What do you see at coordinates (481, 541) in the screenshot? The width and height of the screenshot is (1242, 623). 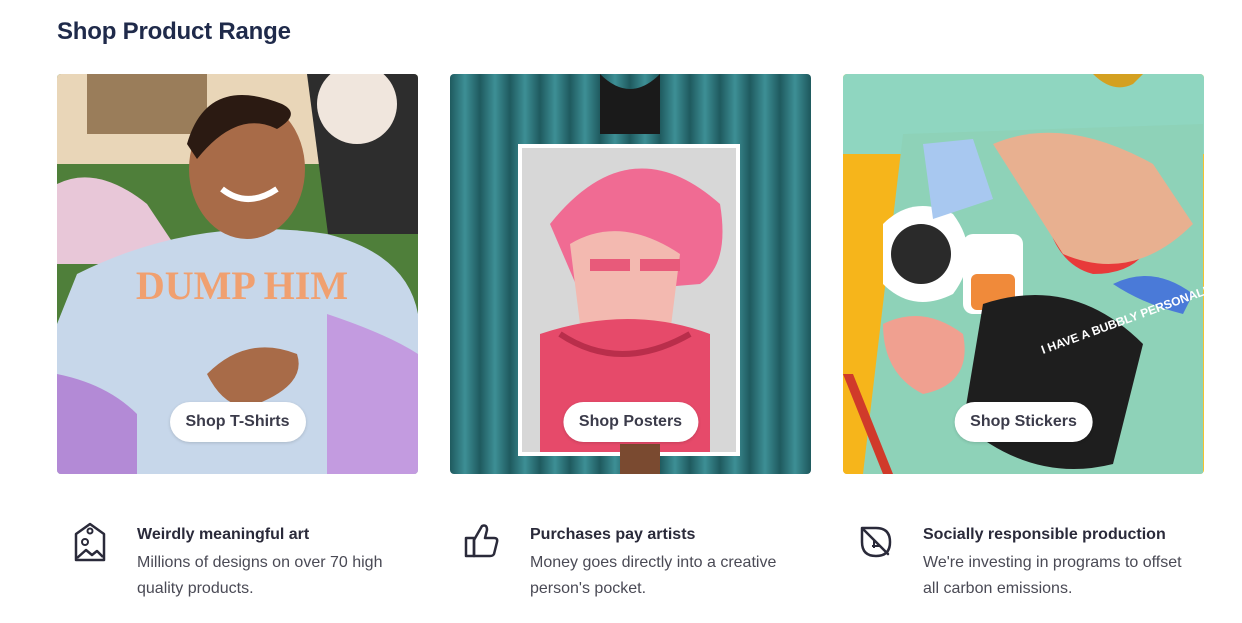 I see `thumbs-up-icon` at bounding box center [481, 541].